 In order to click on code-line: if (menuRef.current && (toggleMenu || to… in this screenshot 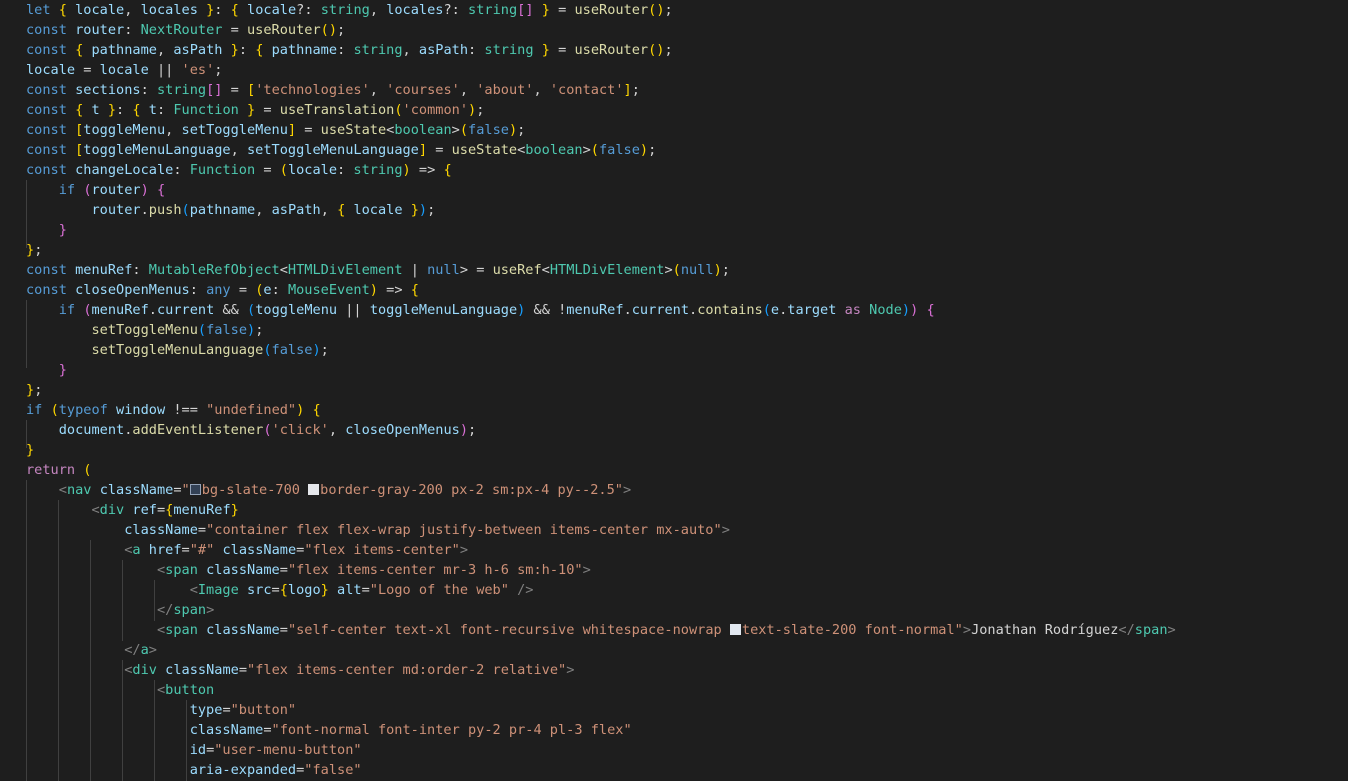, I will do `click(674, 310)`.